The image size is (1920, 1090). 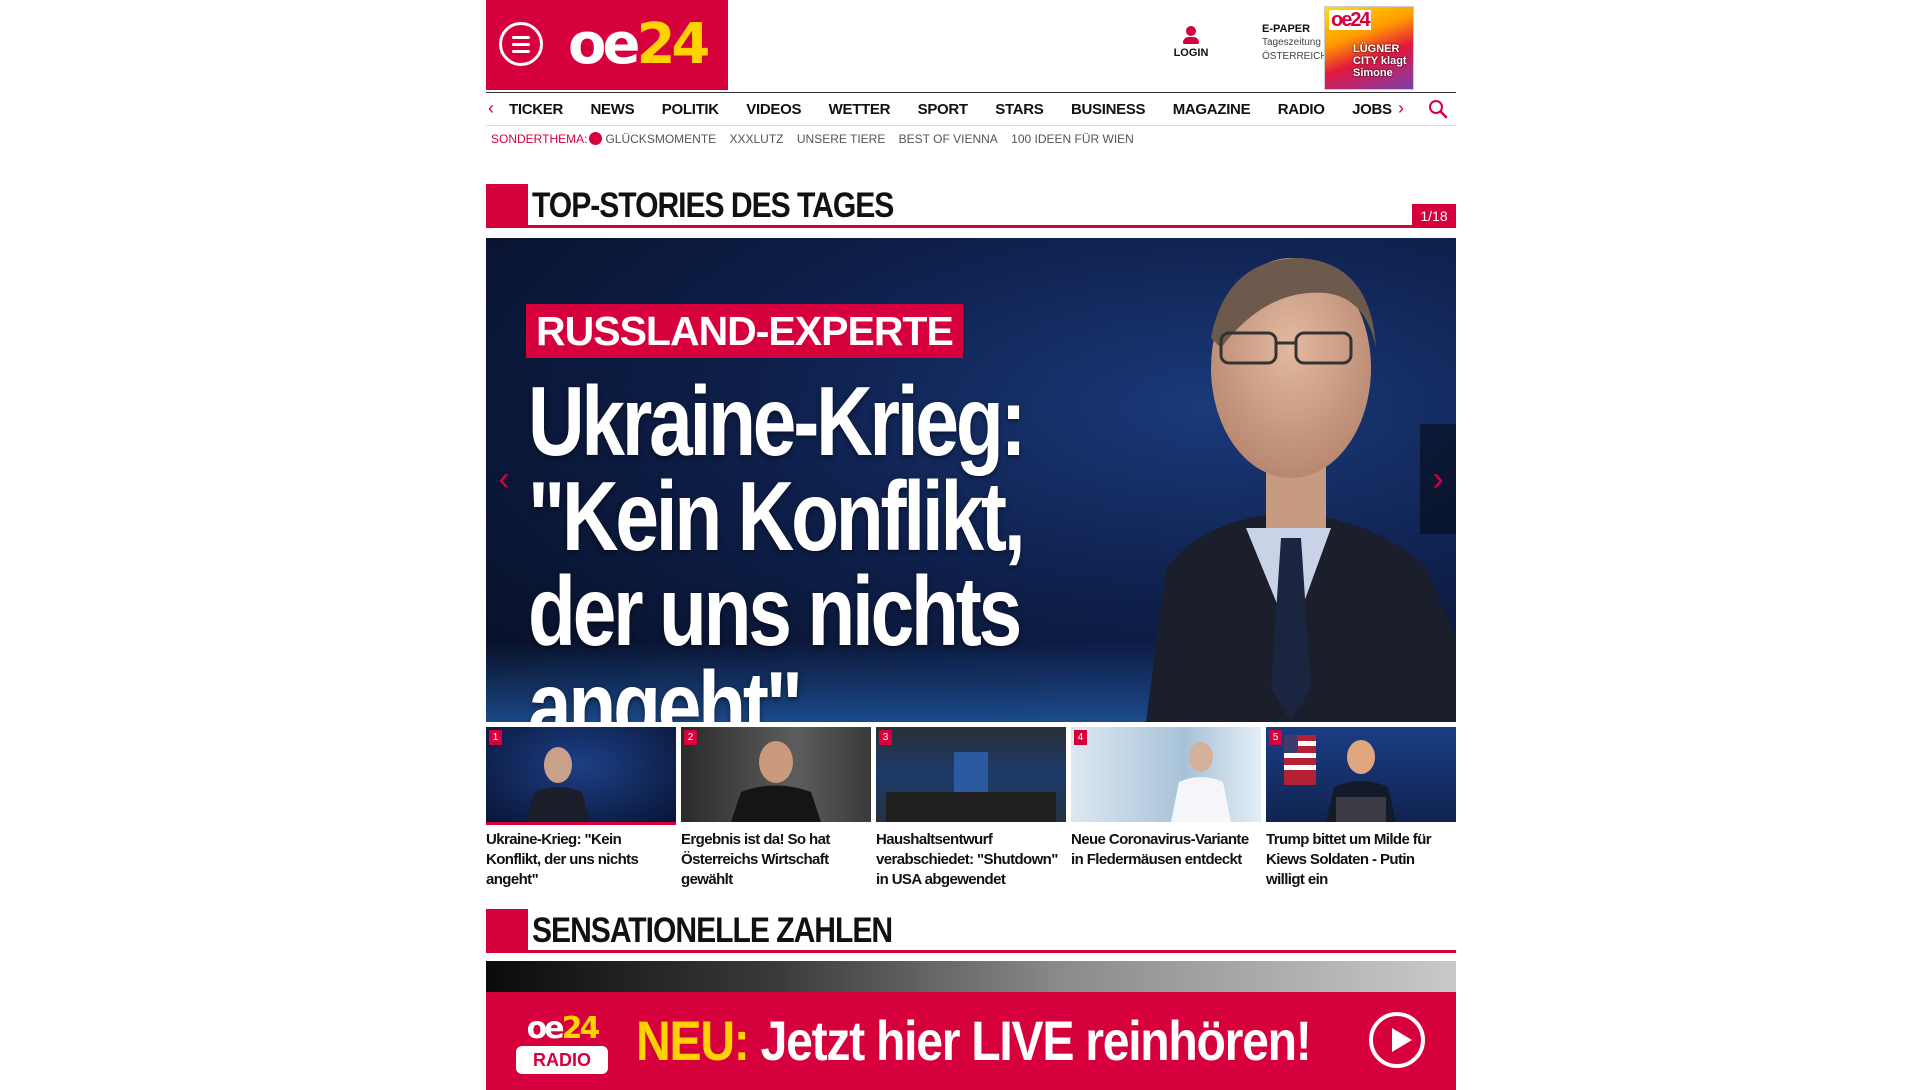 I want to click on story-number: 2, so click(x=690, y=737).